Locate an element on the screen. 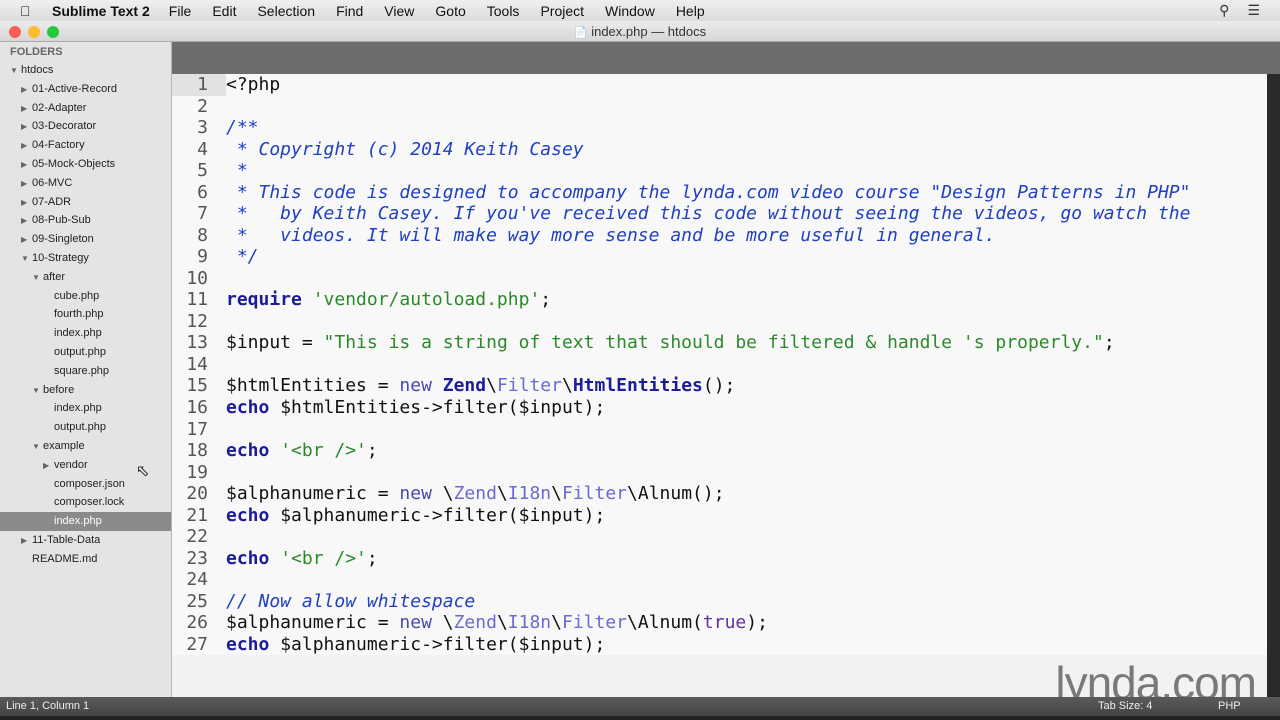 The image size is (1280, 720). code-token: $alphanumeric = is located at coordinates (313, 623).